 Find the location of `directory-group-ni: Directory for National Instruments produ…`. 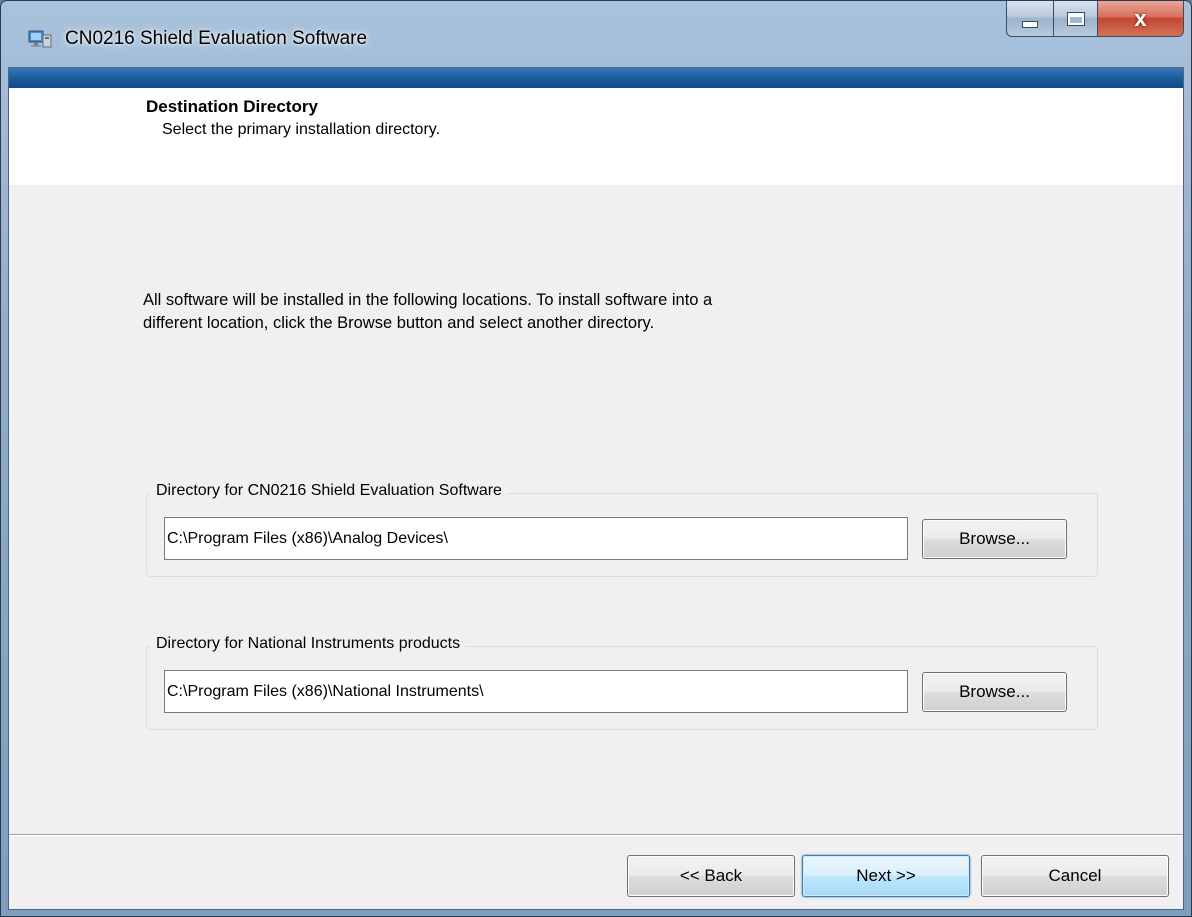

directory-group-ni: Directory for National Instruments produ… is located at coordinates (622, 682).